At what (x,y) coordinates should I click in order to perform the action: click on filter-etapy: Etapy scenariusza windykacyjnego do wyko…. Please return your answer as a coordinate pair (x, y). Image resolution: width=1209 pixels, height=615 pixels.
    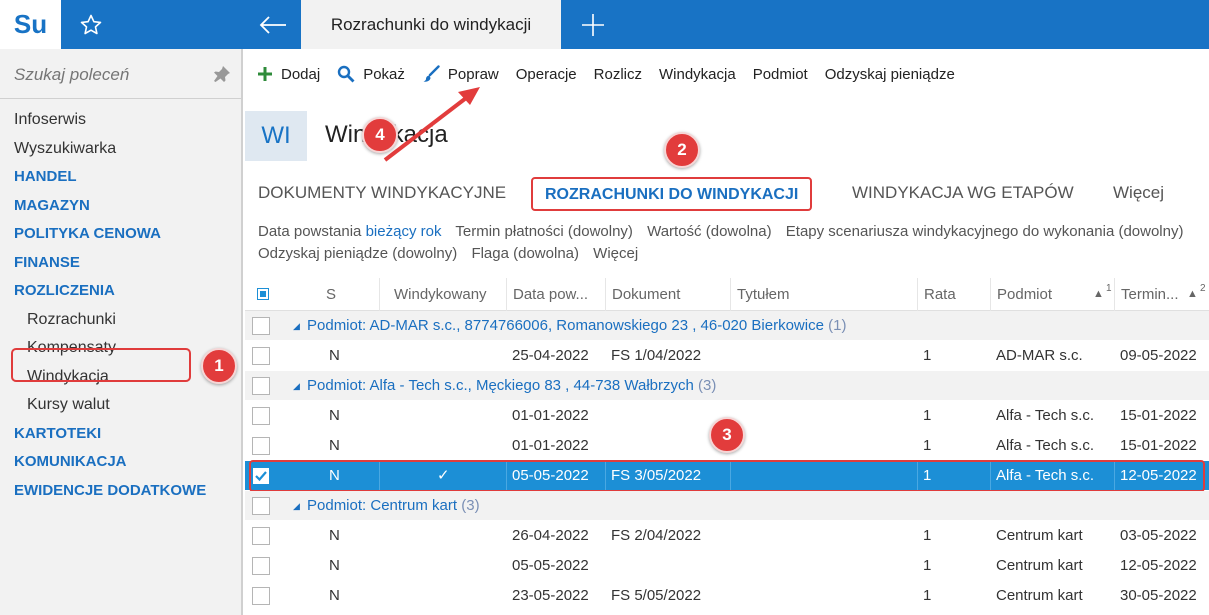
    Looking at the image, I should click on (985, 231).